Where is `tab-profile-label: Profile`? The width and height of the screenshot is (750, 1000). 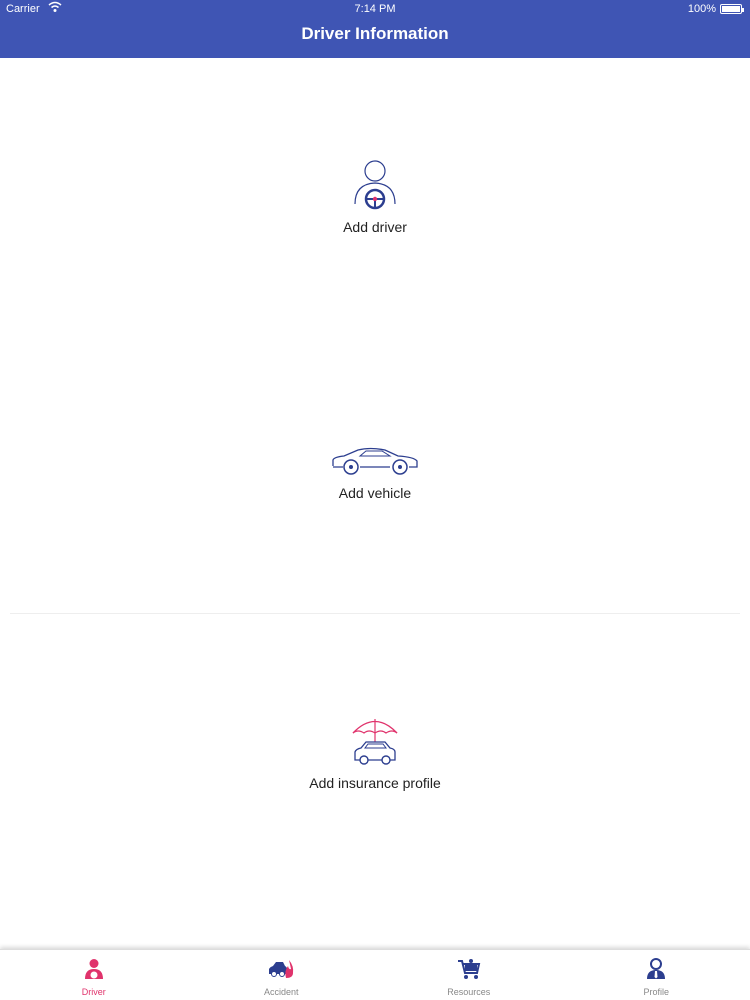
tab-profile-label: Profile is located at coordinates (656, 992).